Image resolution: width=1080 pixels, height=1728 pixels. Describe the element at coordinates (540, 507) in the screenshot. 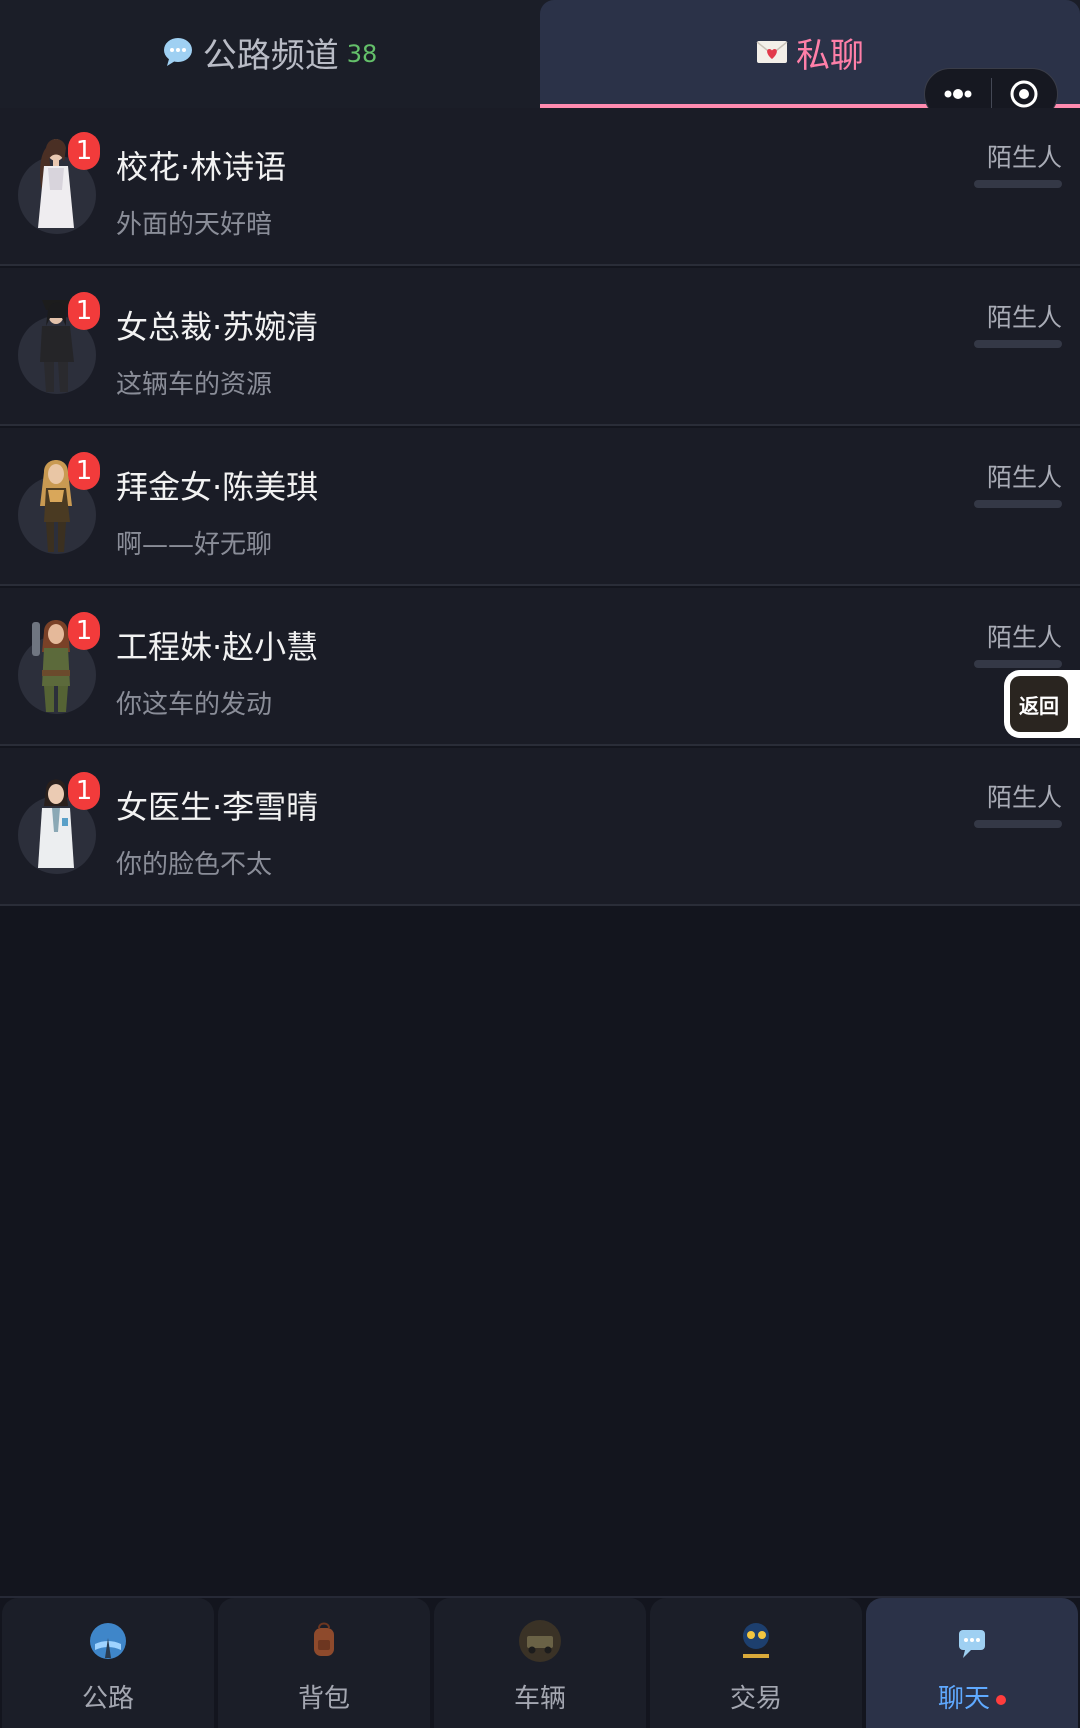

I see `chat-item-2: 1 拜金女·陈美琪 啊——好无聊 陌生人` at that location.